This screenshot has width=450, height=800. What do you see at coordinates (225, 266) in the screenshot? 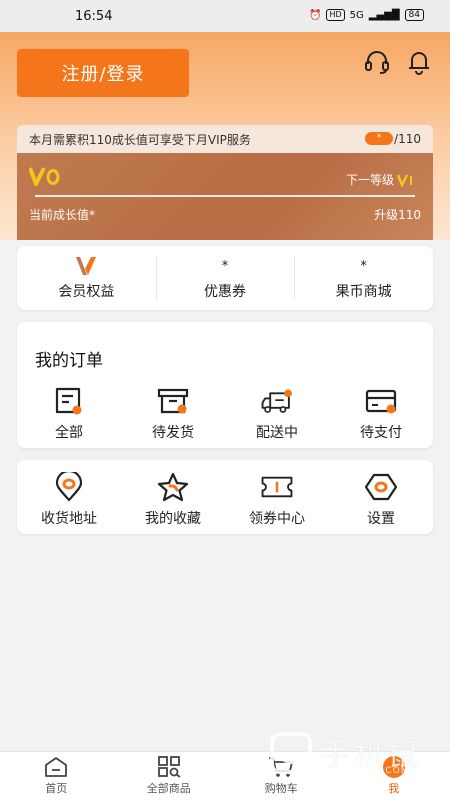
I see `coupons-count: *` at bounding box center [225, 266].